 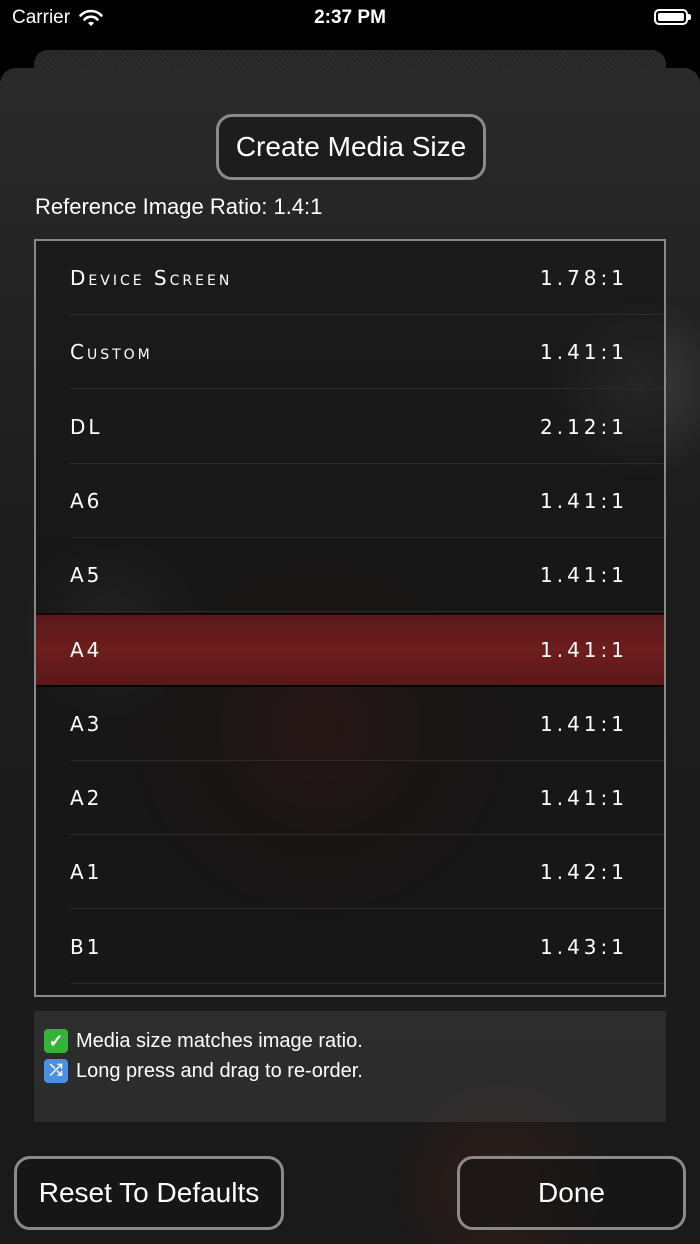 I want to click on check-icon: ✓, so click(x=56, y=1041).